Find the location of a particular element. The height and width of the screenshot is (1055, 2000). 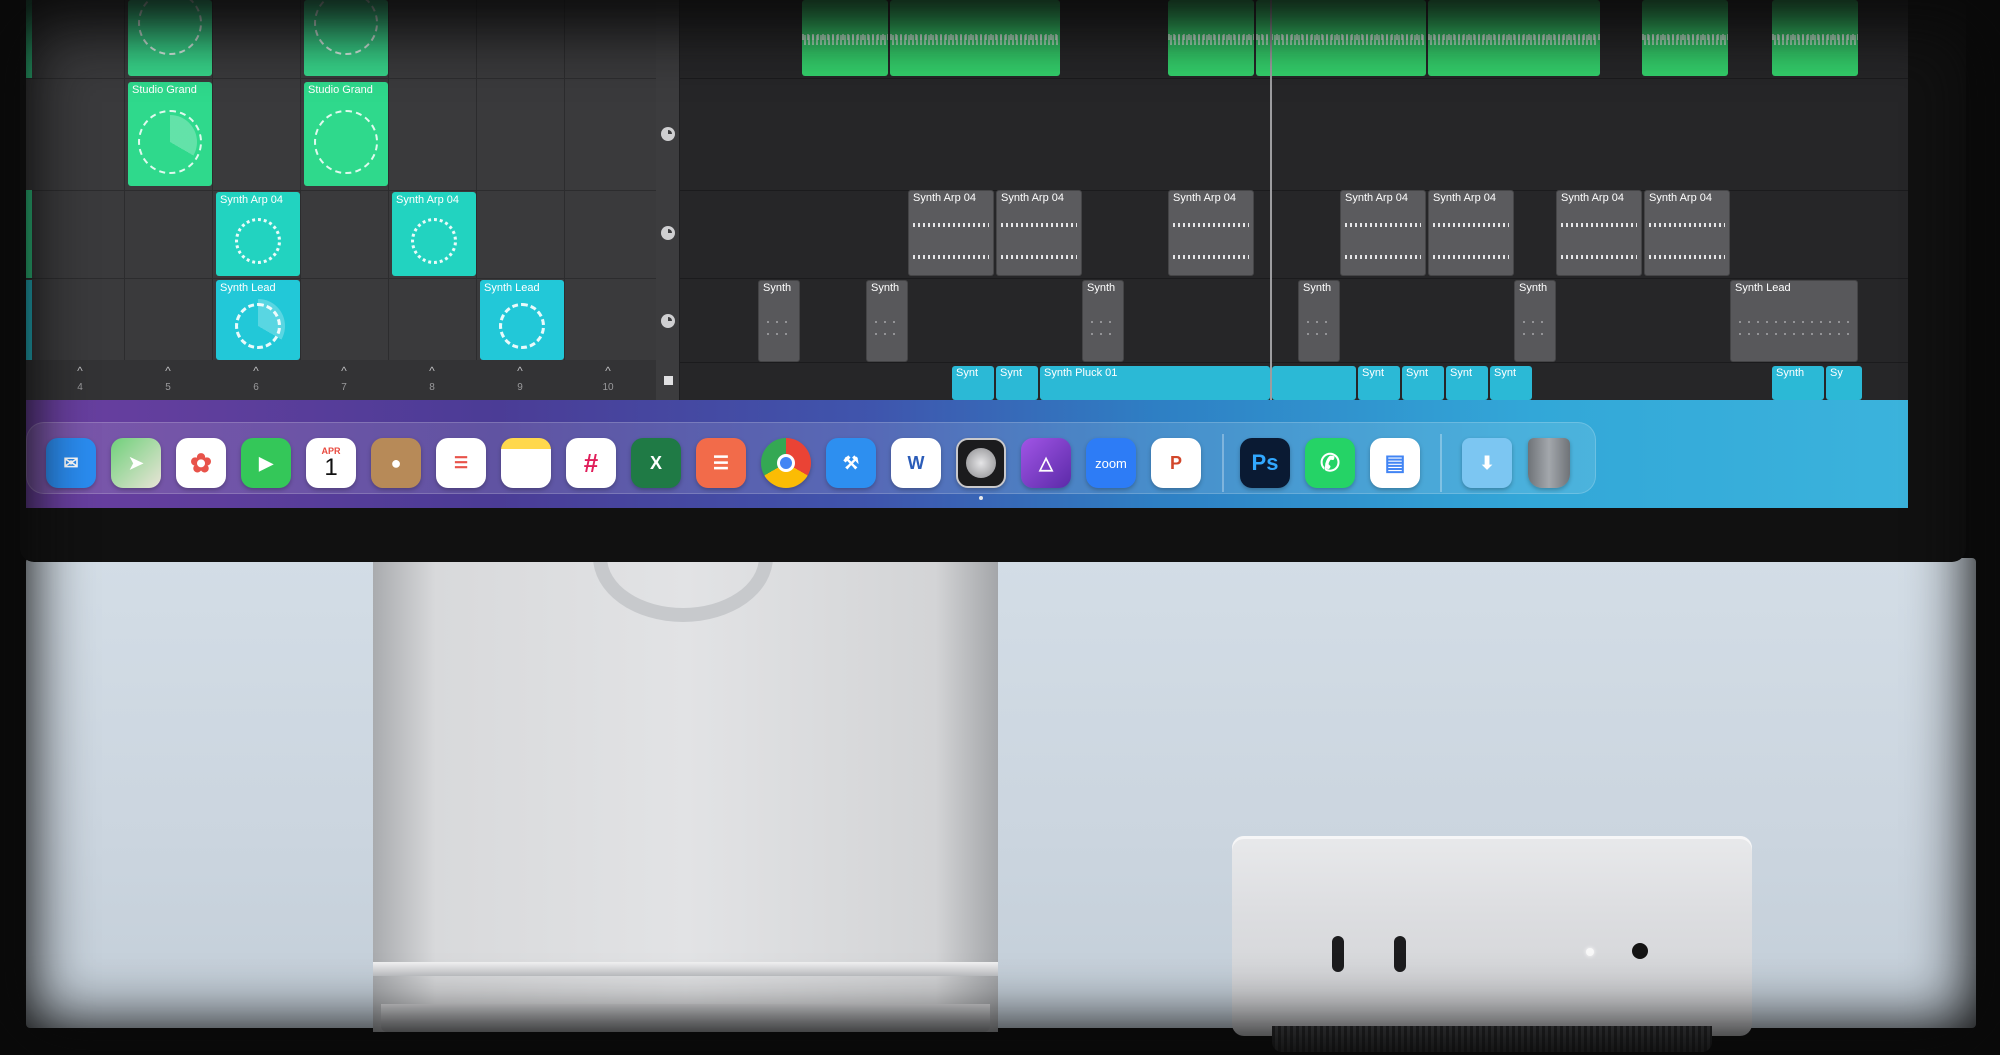

grid-row-divider is located at coordinates (341, 190).